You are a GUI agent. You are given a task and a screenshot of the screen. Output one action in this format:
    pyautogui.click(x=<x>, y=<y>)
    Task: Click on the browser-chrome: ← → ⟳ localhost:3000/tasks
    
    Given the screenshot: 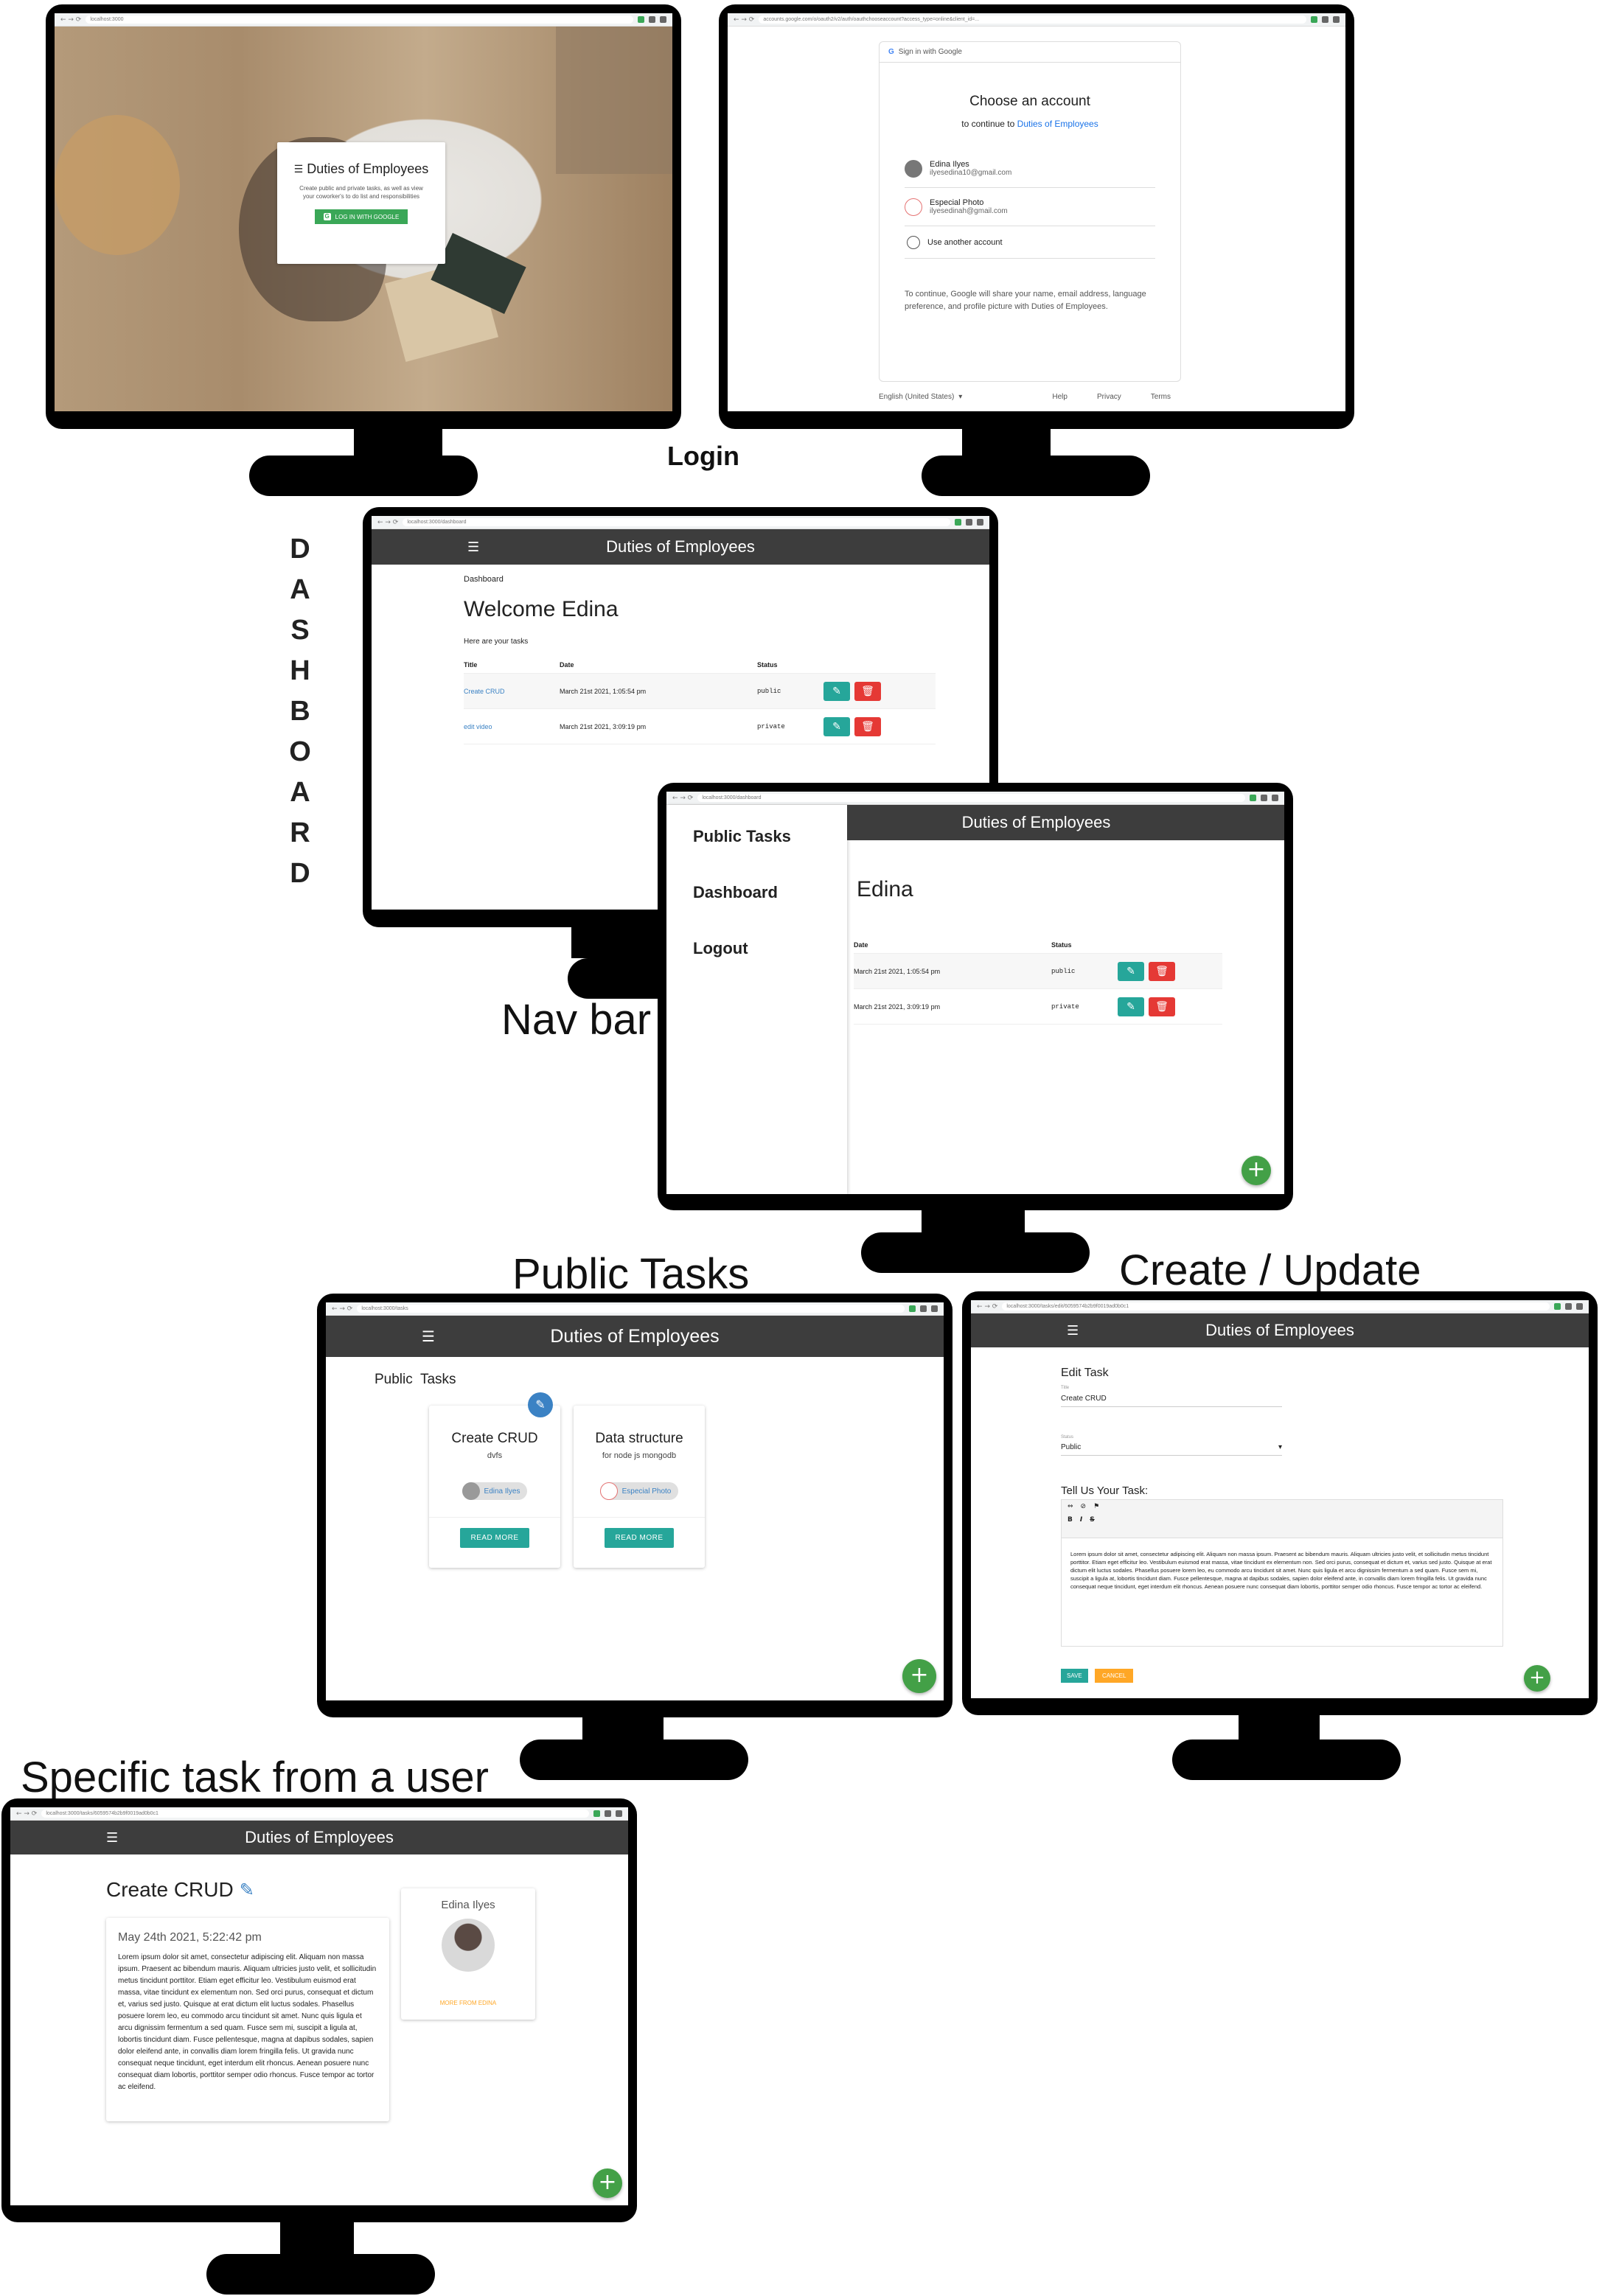 What is the action you would take?
    pyautogui.click(x=635, y=1309)
    